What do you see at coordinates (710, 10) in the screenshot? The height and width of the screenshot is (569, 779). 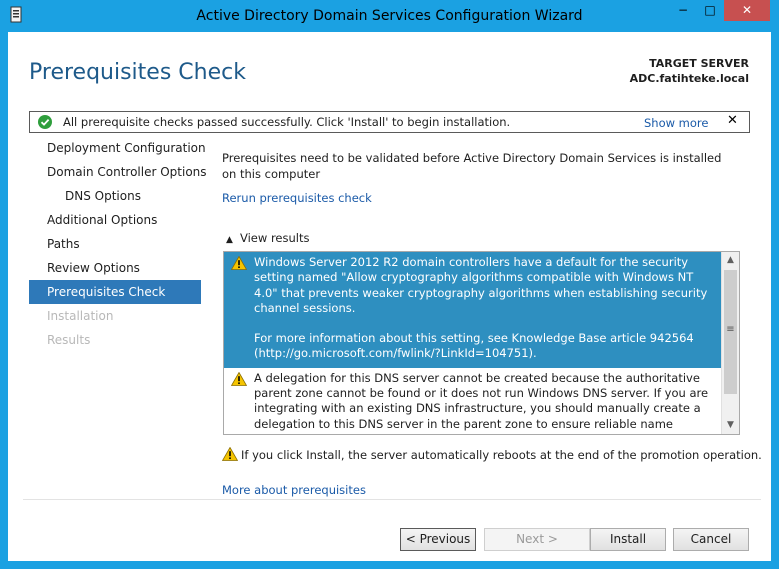 I see `maximize-button: □` at bounding box center [710, 10].